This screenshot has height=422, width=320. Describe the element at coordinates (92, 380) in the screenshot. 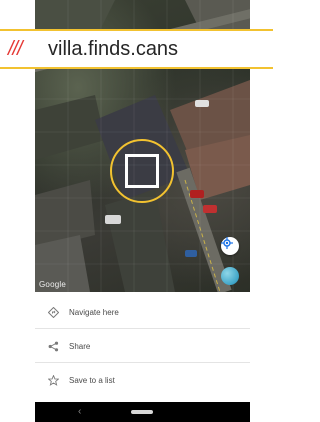

I see `save-to-list-label: Save to a list` at that location.